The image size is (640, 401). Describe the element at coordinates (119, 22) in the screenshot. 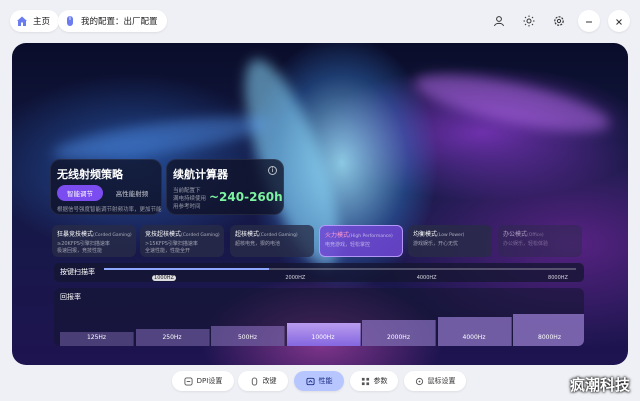

I see `config-label: 我的配置：出厂配置` at that location.